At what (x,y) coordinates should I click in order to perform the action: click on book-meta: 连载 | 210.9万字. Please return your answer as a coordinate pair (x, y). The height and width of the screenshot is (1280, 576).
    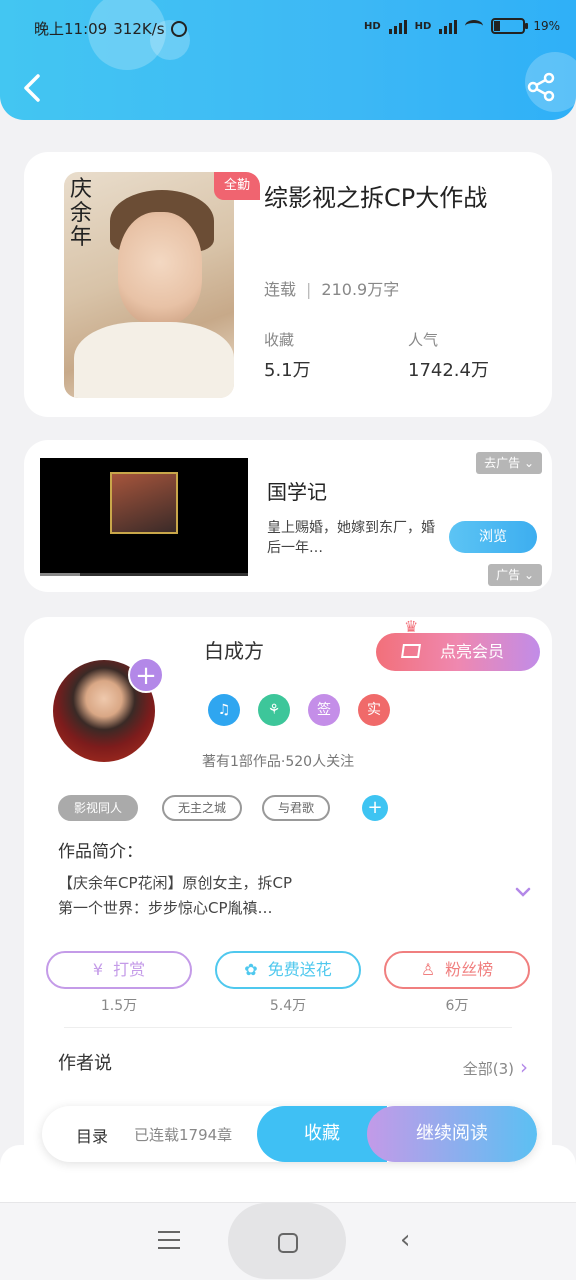
    Looking at the image, I should click on (332, 289).